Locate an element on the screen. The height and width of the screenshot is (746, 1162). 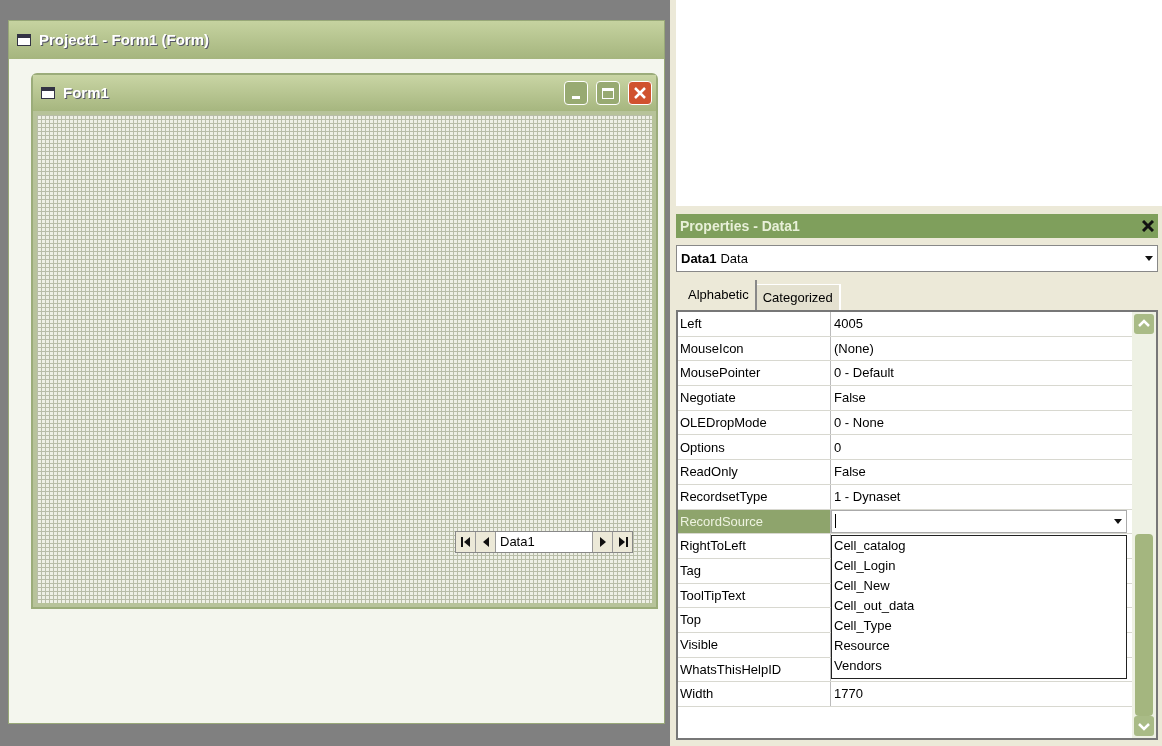
property-value: 0 - Default is located at coordinates (981, 373).